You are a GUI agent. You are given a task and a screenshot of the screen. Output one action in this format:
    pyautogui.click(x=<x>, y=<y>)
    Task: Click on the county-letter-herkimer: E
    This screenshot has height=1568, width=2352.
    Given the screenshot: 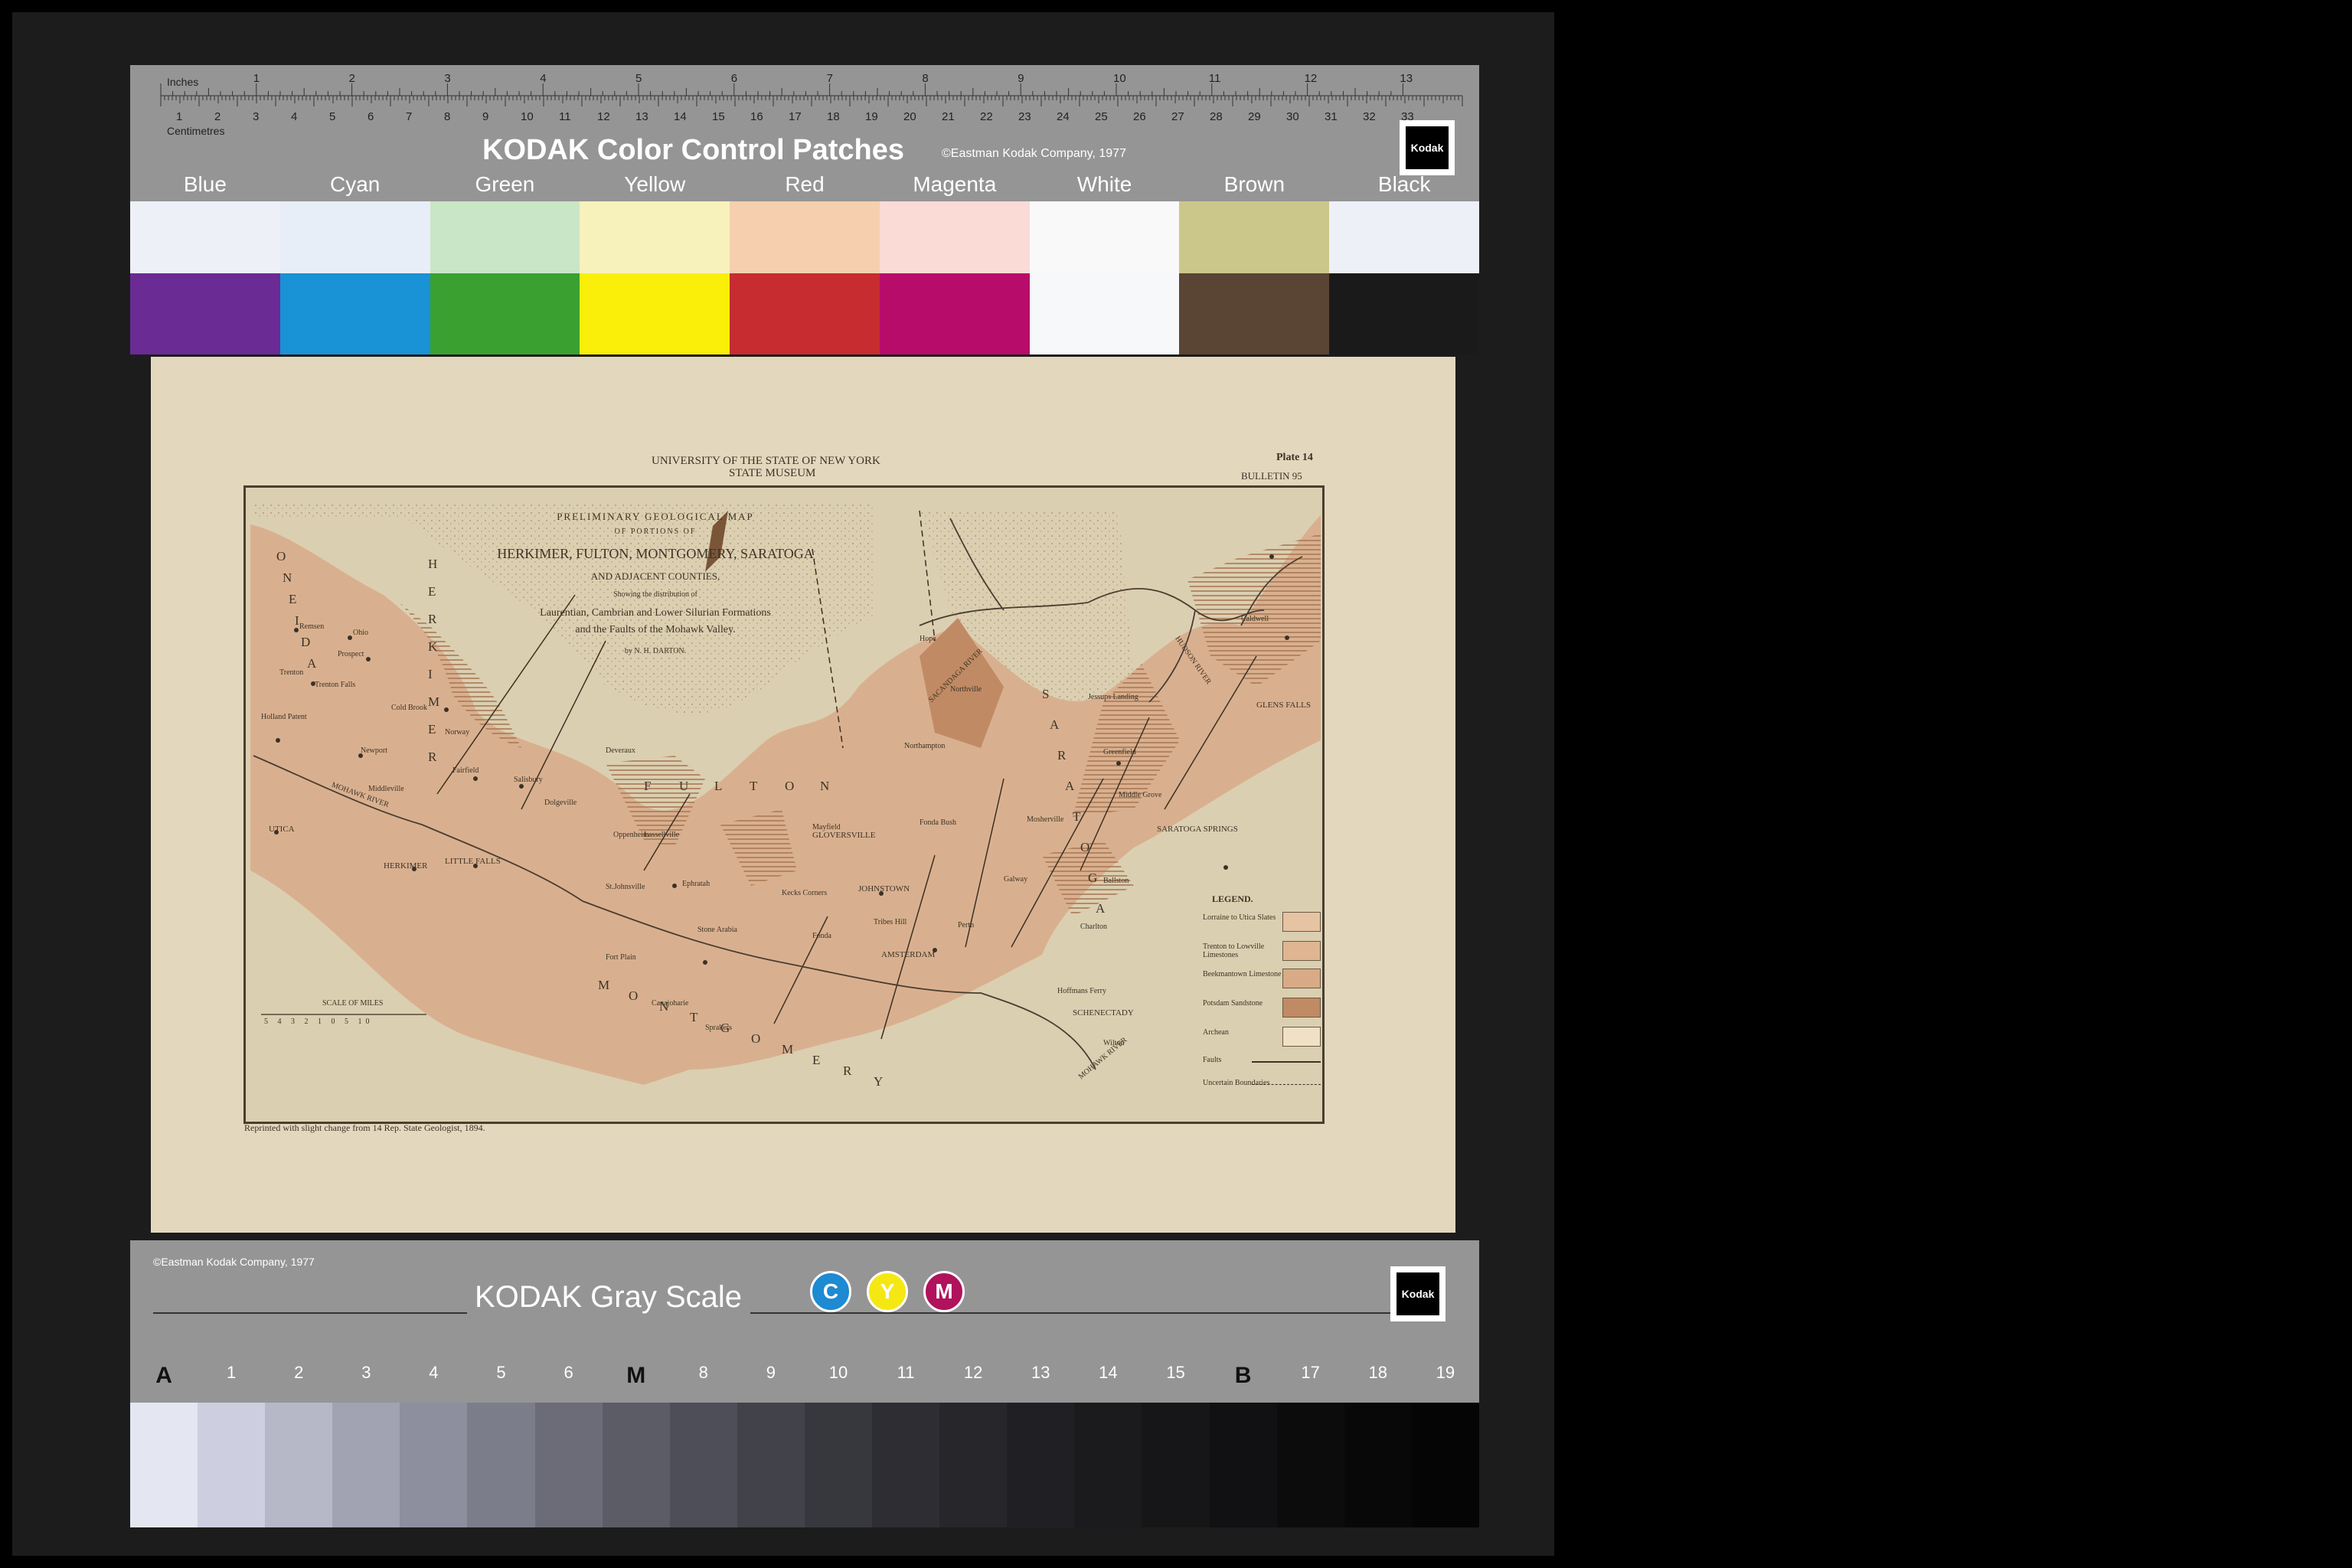 What is the action you would take?
    pyautogui.click(x=432, y=729)
    